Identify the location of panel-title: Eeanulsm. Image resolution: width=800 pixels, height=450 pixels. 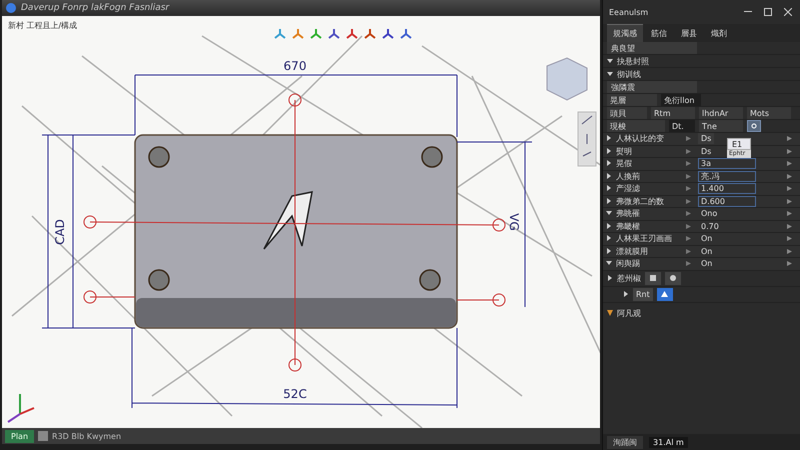
(628, 12).